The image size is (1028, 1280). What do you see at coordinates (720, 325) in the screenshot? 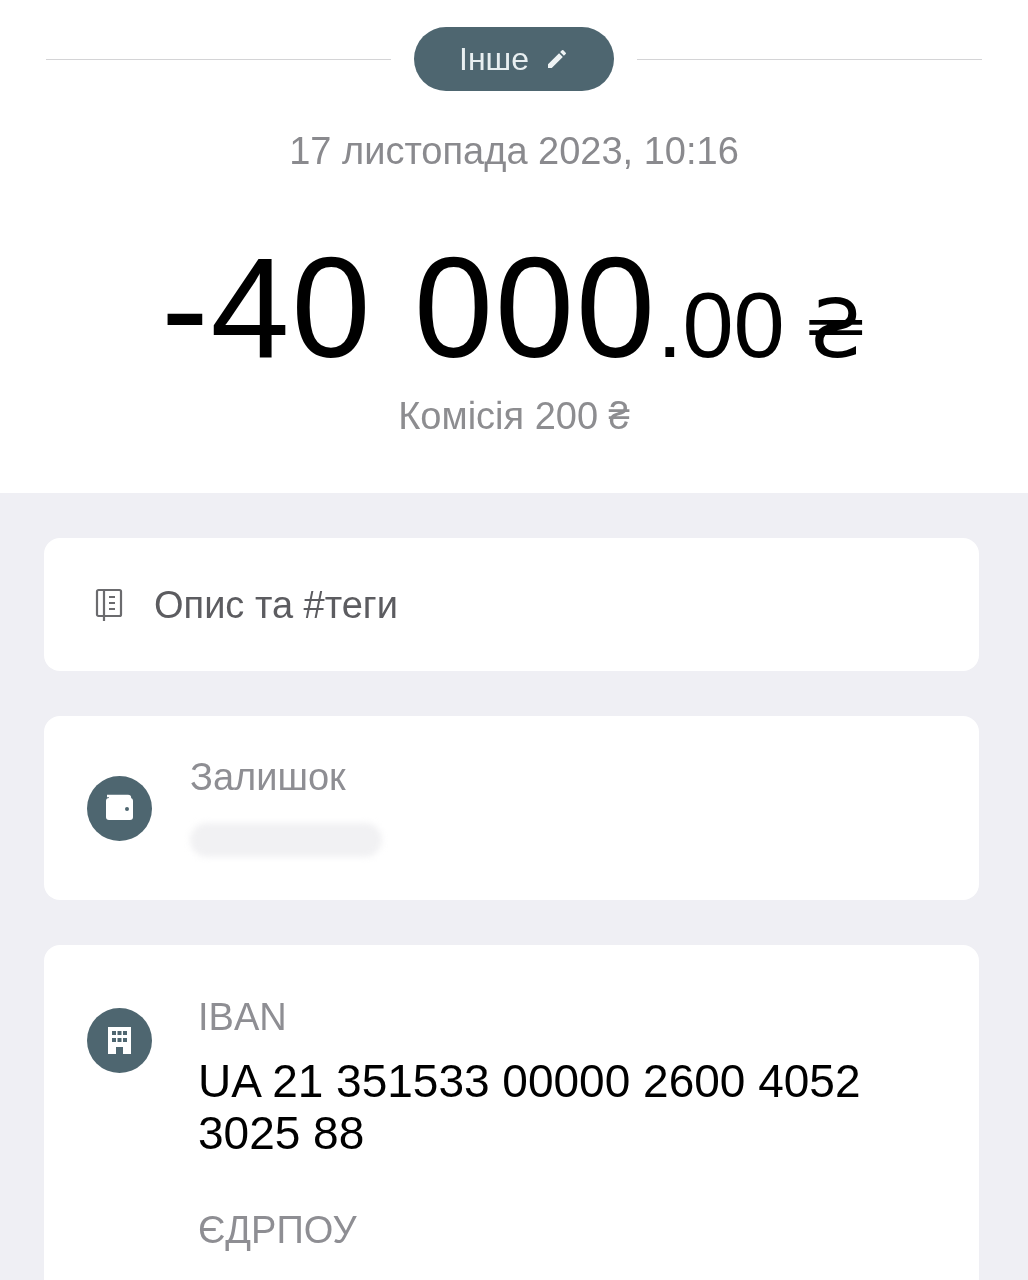
I see `amount-fraction: .00` at bounding box center [720, 325].